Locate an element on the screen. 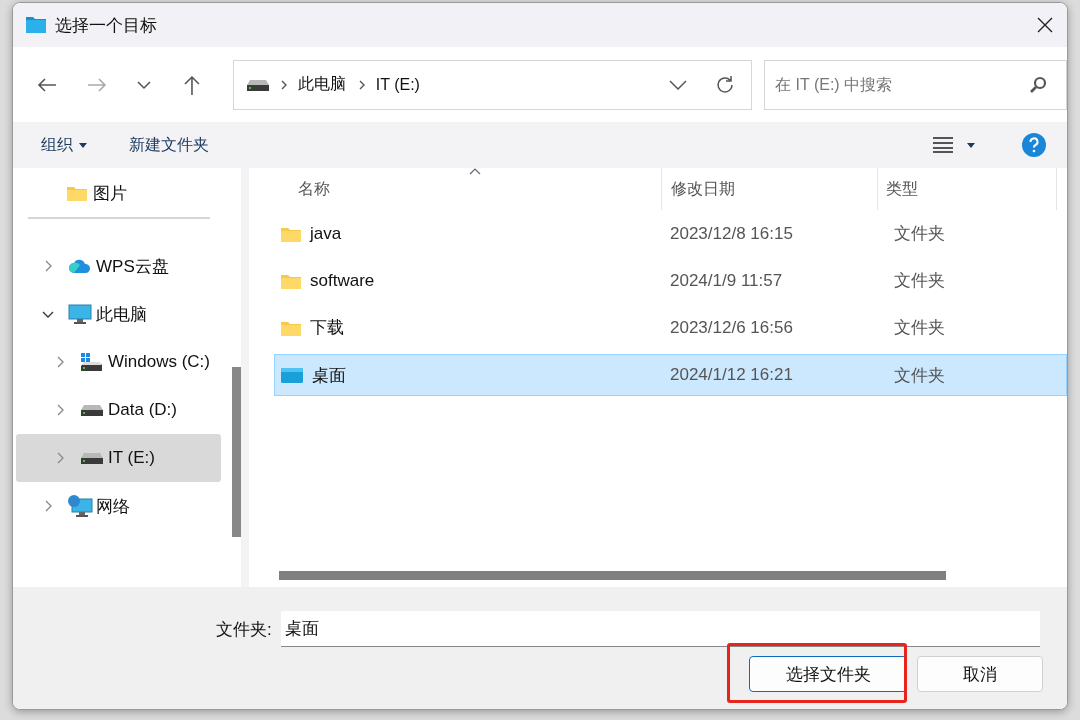 The image size is (1080, 720). windows-drive-icon is located at coordinates (92, 362).